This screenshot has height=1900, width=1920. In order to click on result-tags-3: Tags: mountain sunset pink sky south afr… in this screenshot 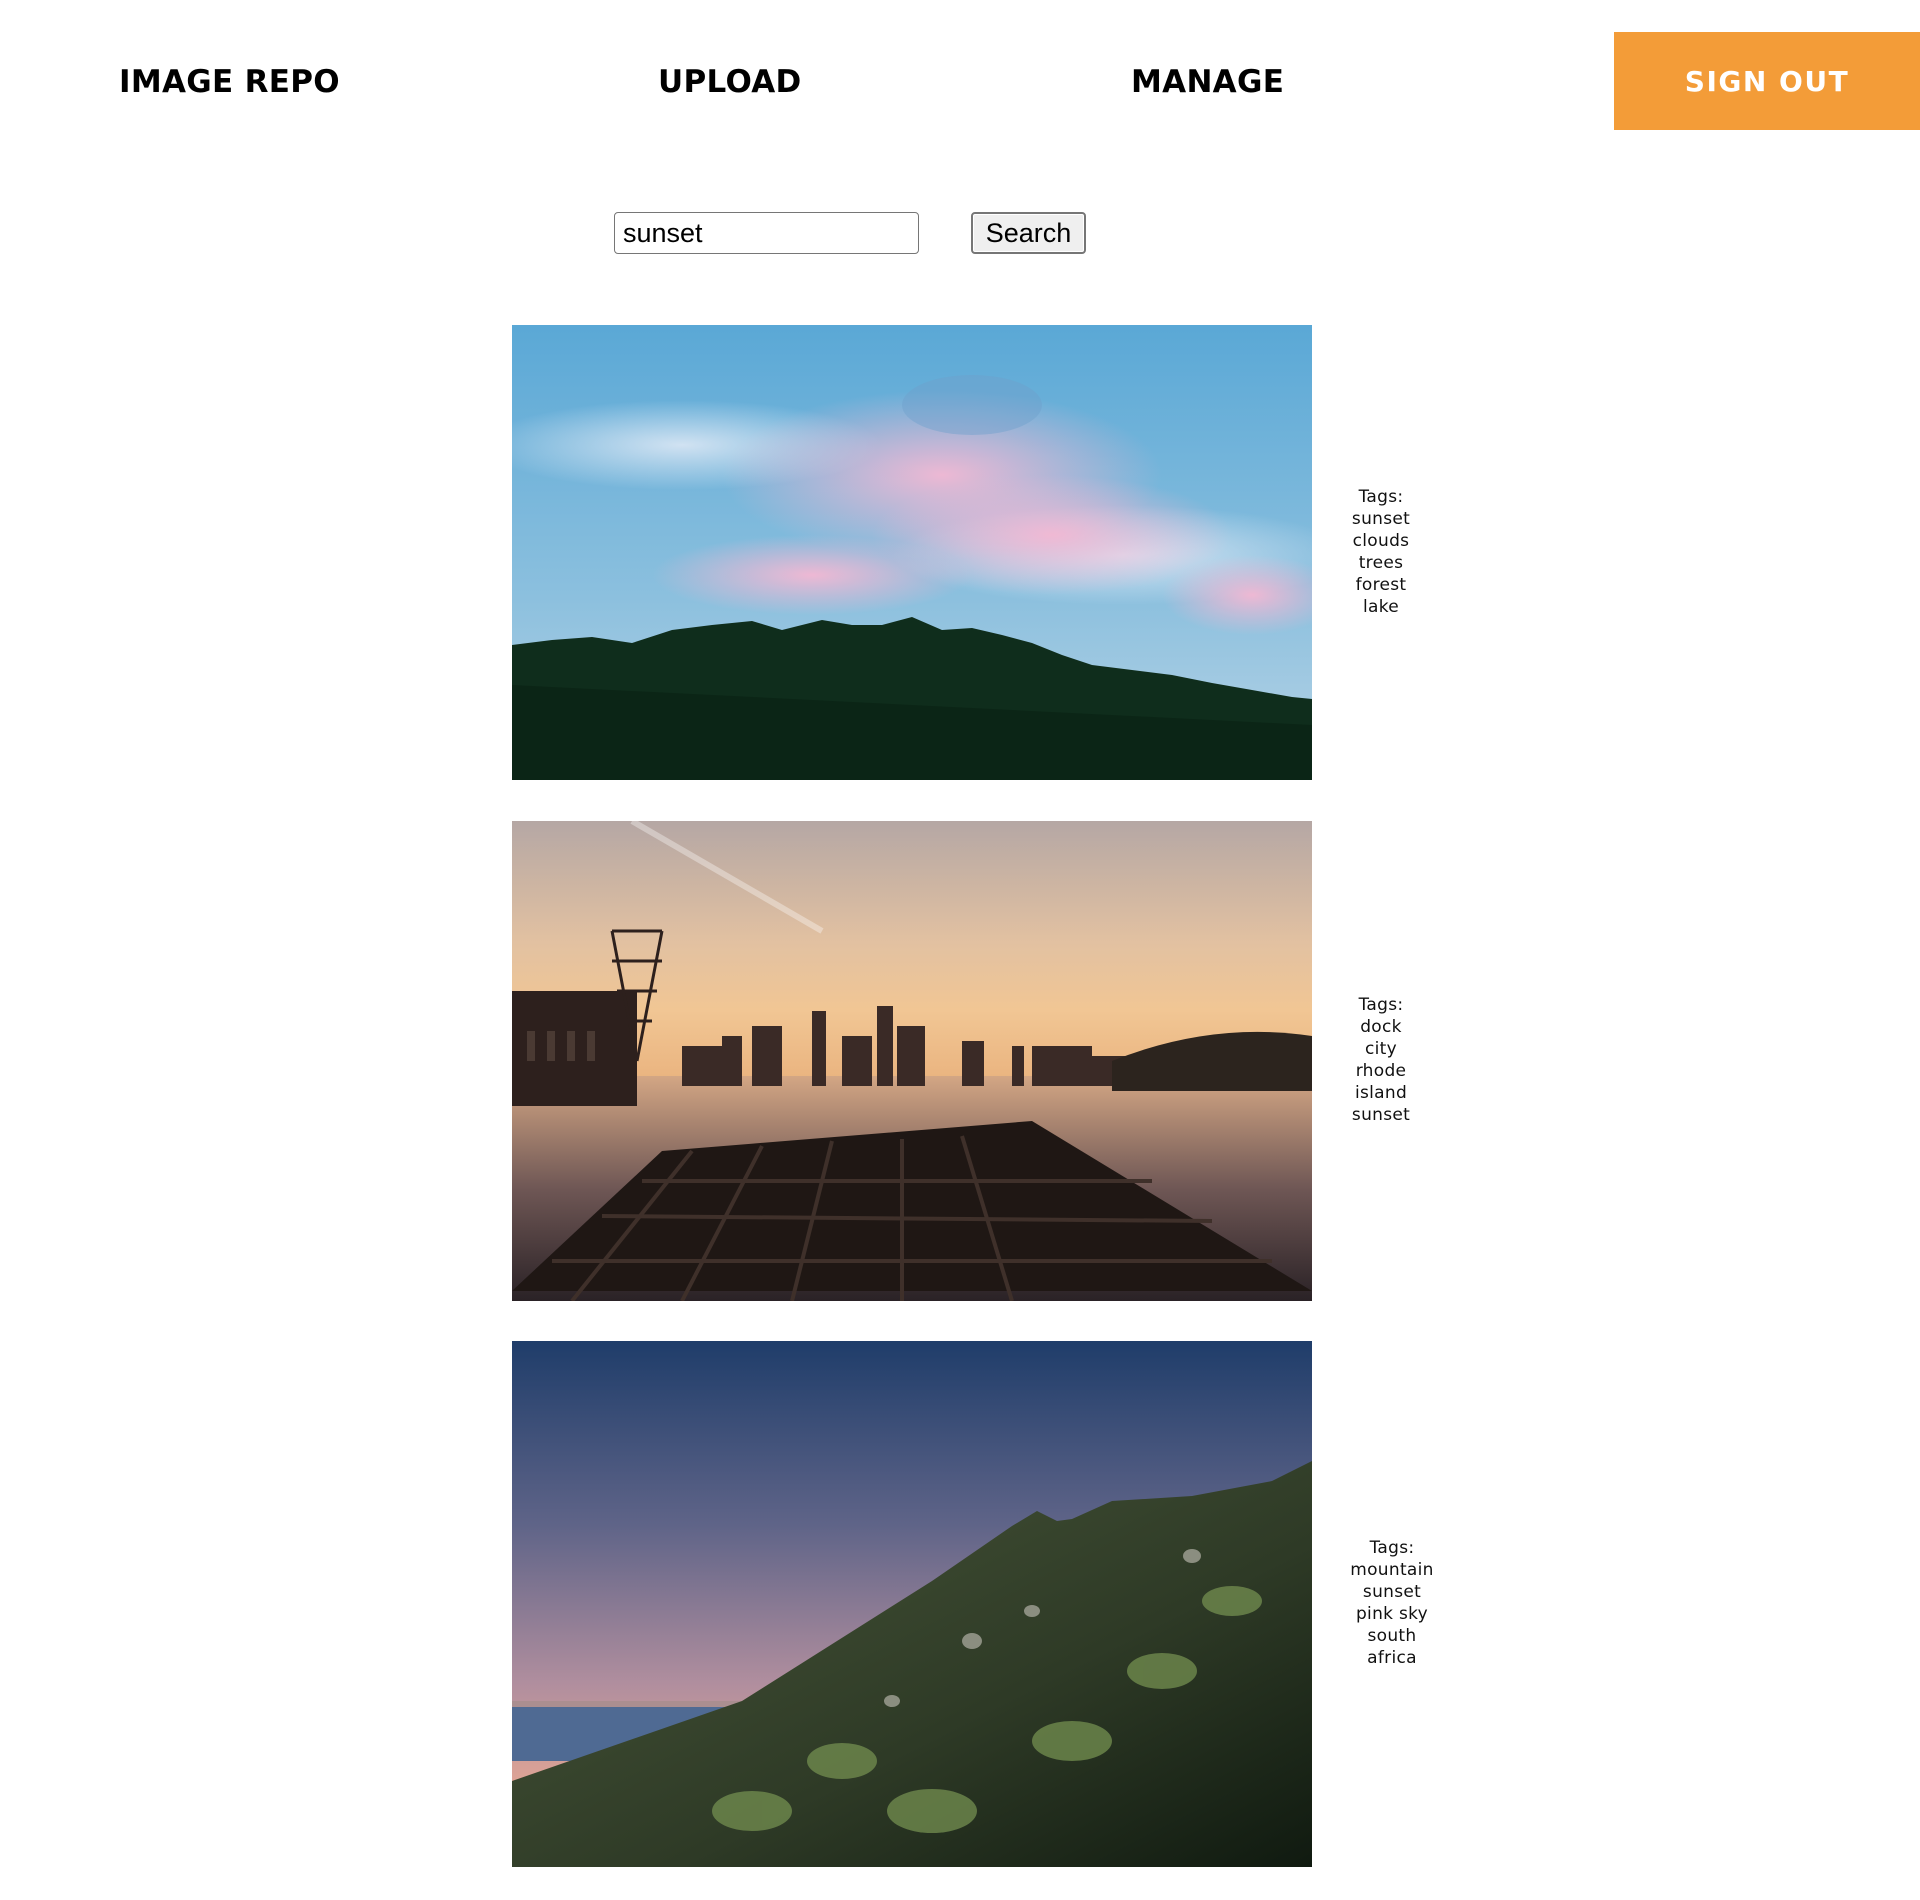, I will do `click(1392, 1603)`.